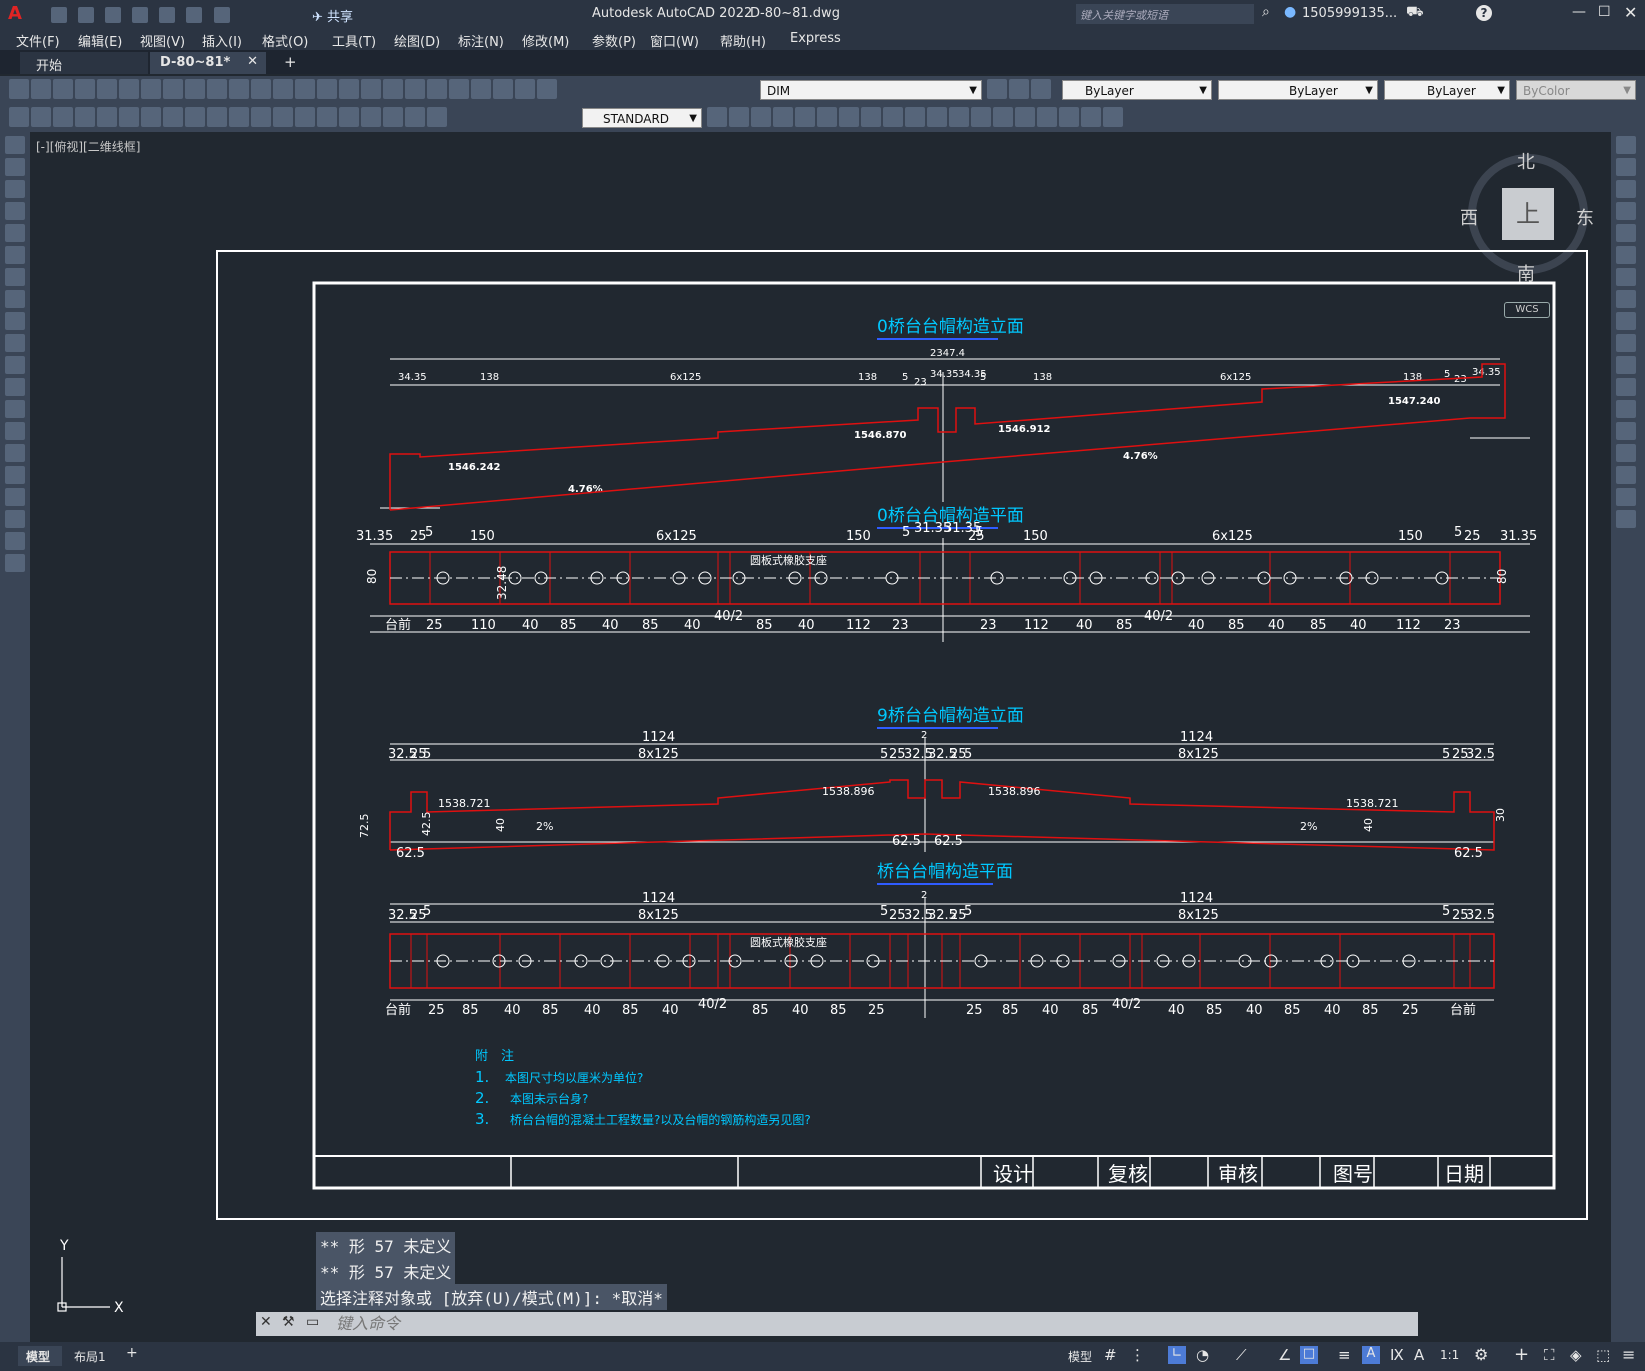 Image resolution: width=1645 pixels, height=1371 pixels. What do you see at coordinates (1309, 1355) in the screenshot?
I see `object-snap-track-icon: □` at bounding box center [1309, 1355].